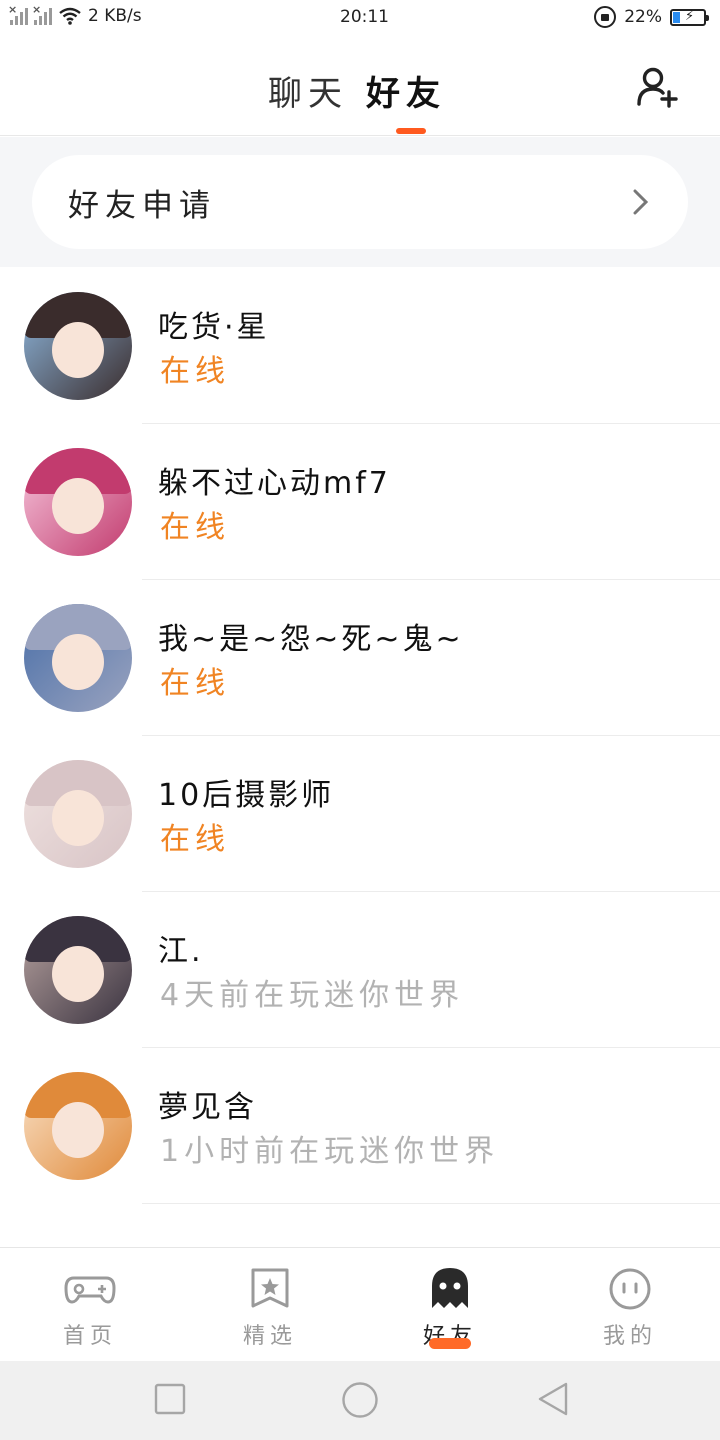  I want to click on nav-featured: 精选, so click(270, 1305).